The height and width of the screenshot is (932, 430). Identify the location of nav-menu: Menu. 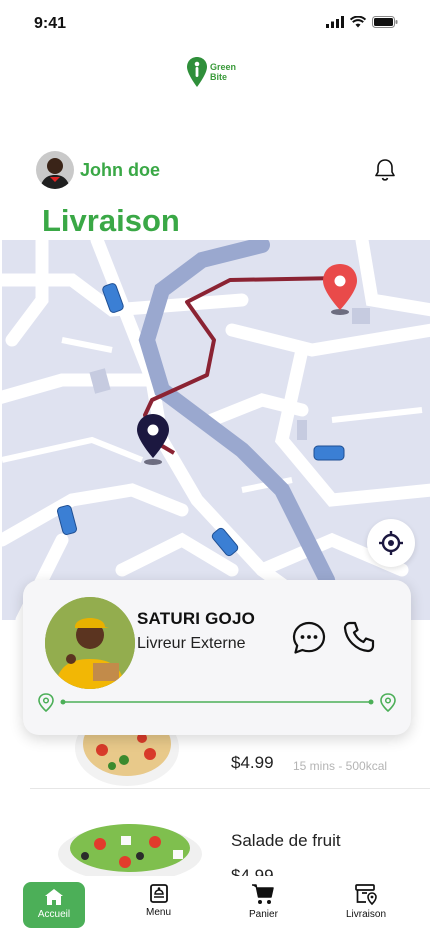
(158, 900).